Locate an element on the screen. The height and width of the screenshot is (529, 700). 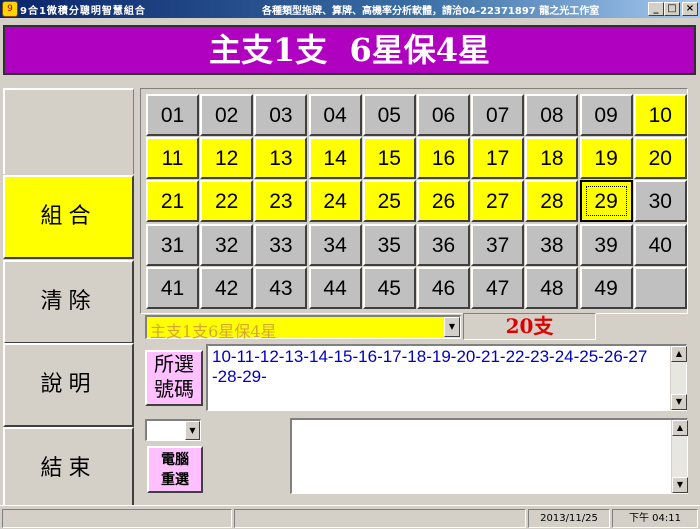
number-cell-24: 24 is located at coordinates (335, 201).